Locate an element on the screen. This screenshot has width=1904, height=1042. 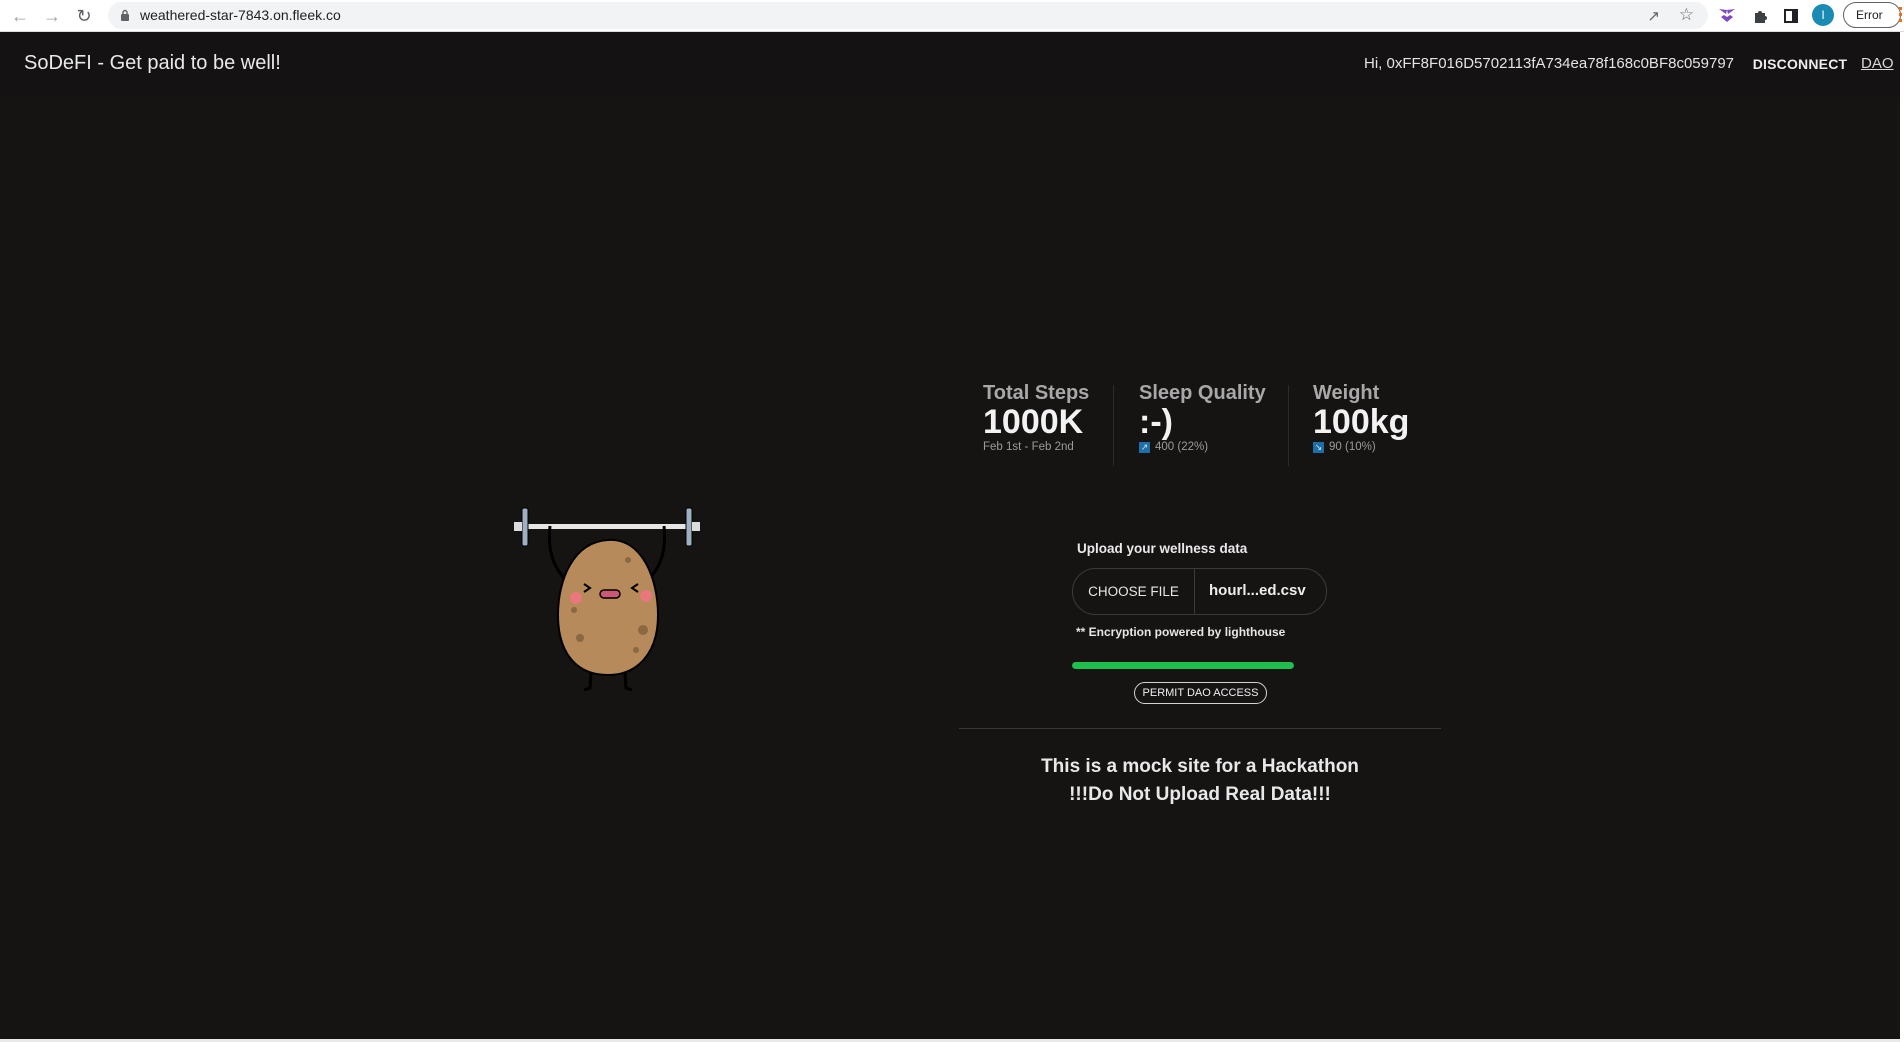
trend-down-icon: ↘ is located at coordinates (1318, 447).